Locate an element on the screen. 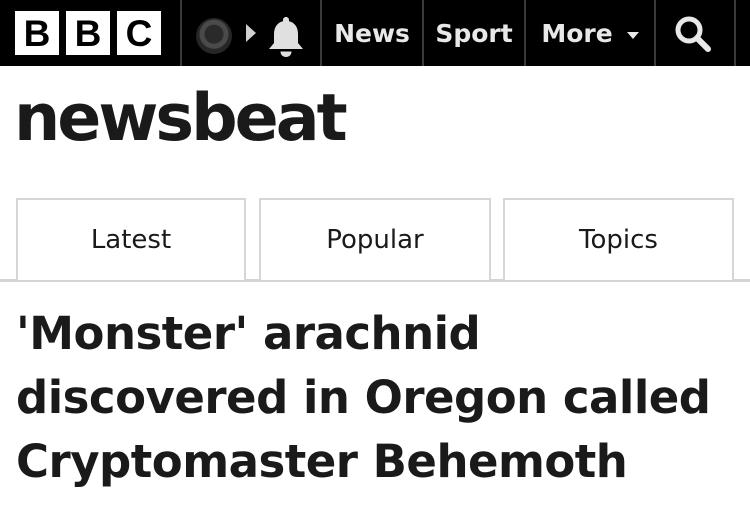 This screenshot has height=513, width=750. chevron-down-icon is located at coordinates (632, 35).